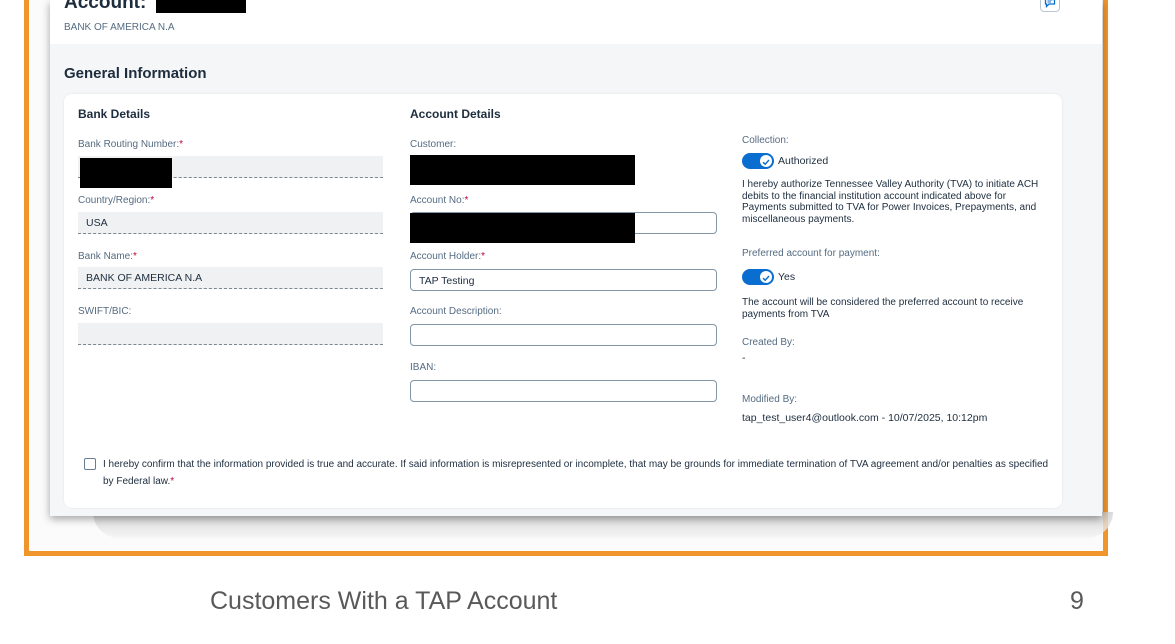 The height and width of the screenshot is (644, 1175). I want to click on bank-name-label: Bank Name:*, so click(107, 256).